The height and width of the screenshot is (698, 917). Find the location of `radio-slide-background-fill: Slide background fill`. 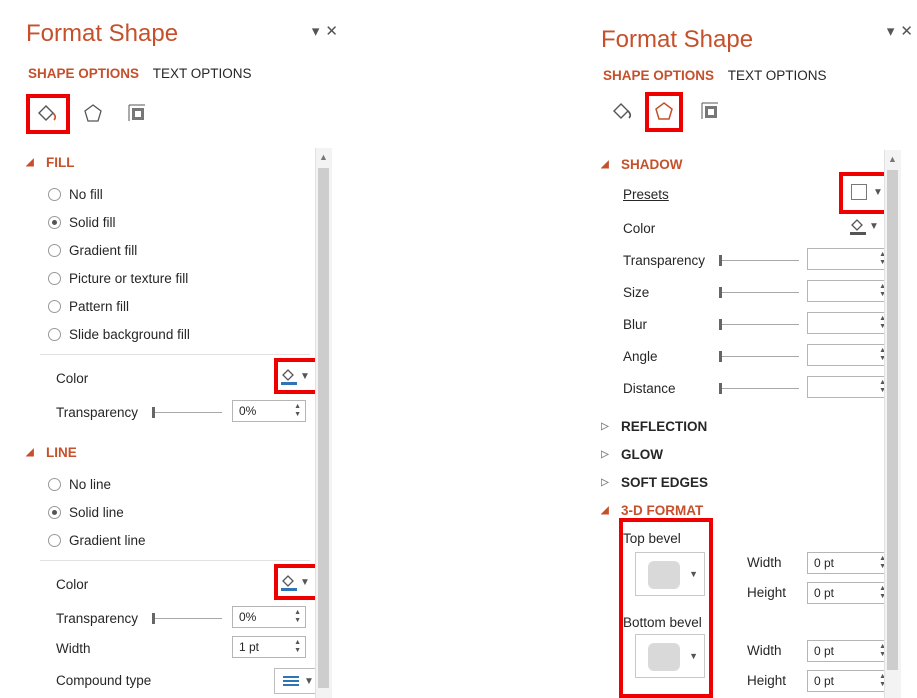

radio-slide-background-fill: Slide background fill is located at coordinates (180, 334).